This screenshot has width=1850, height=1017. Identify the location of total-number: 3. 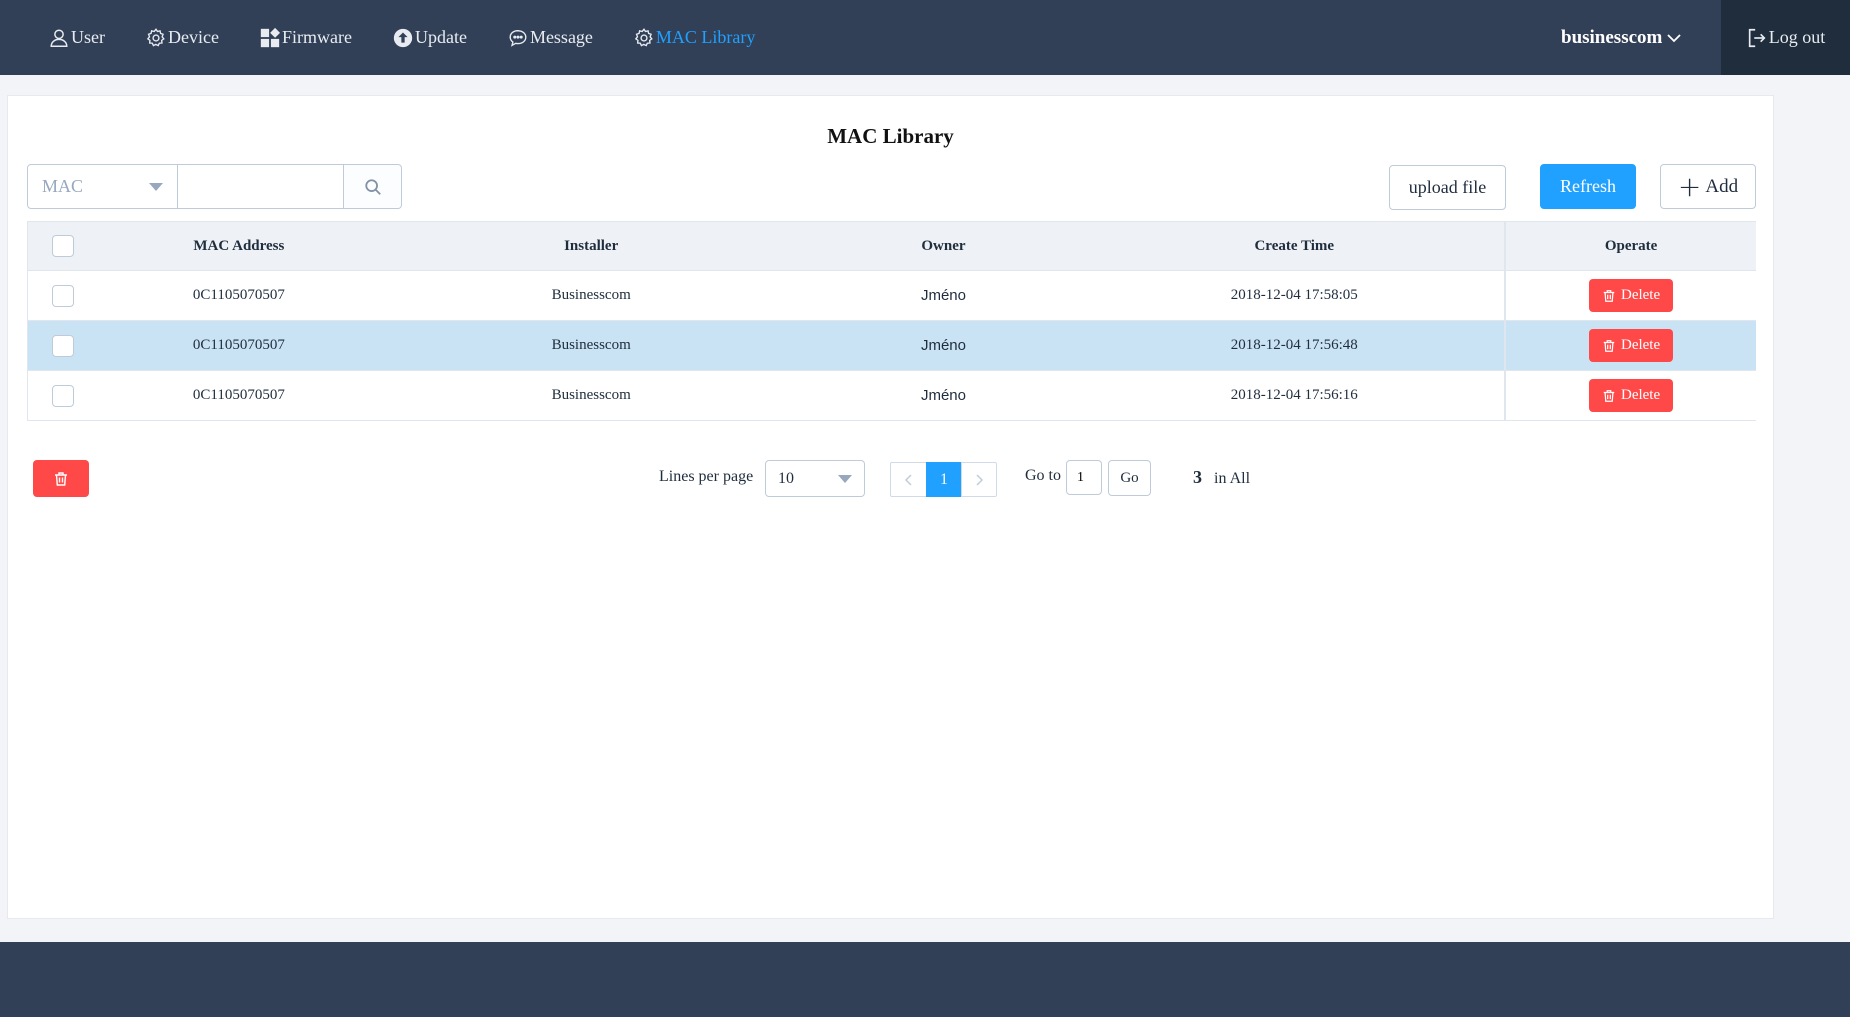
(1197, 477).